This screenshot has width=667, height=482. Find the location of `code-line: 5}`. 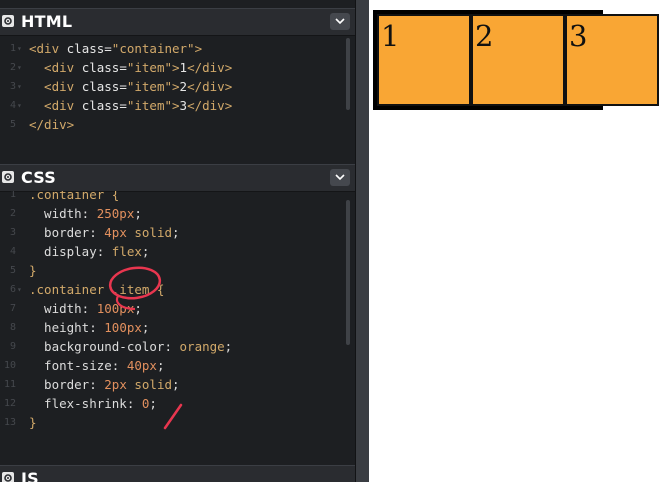

code-line: 5} is located at coordinates (170, 270).